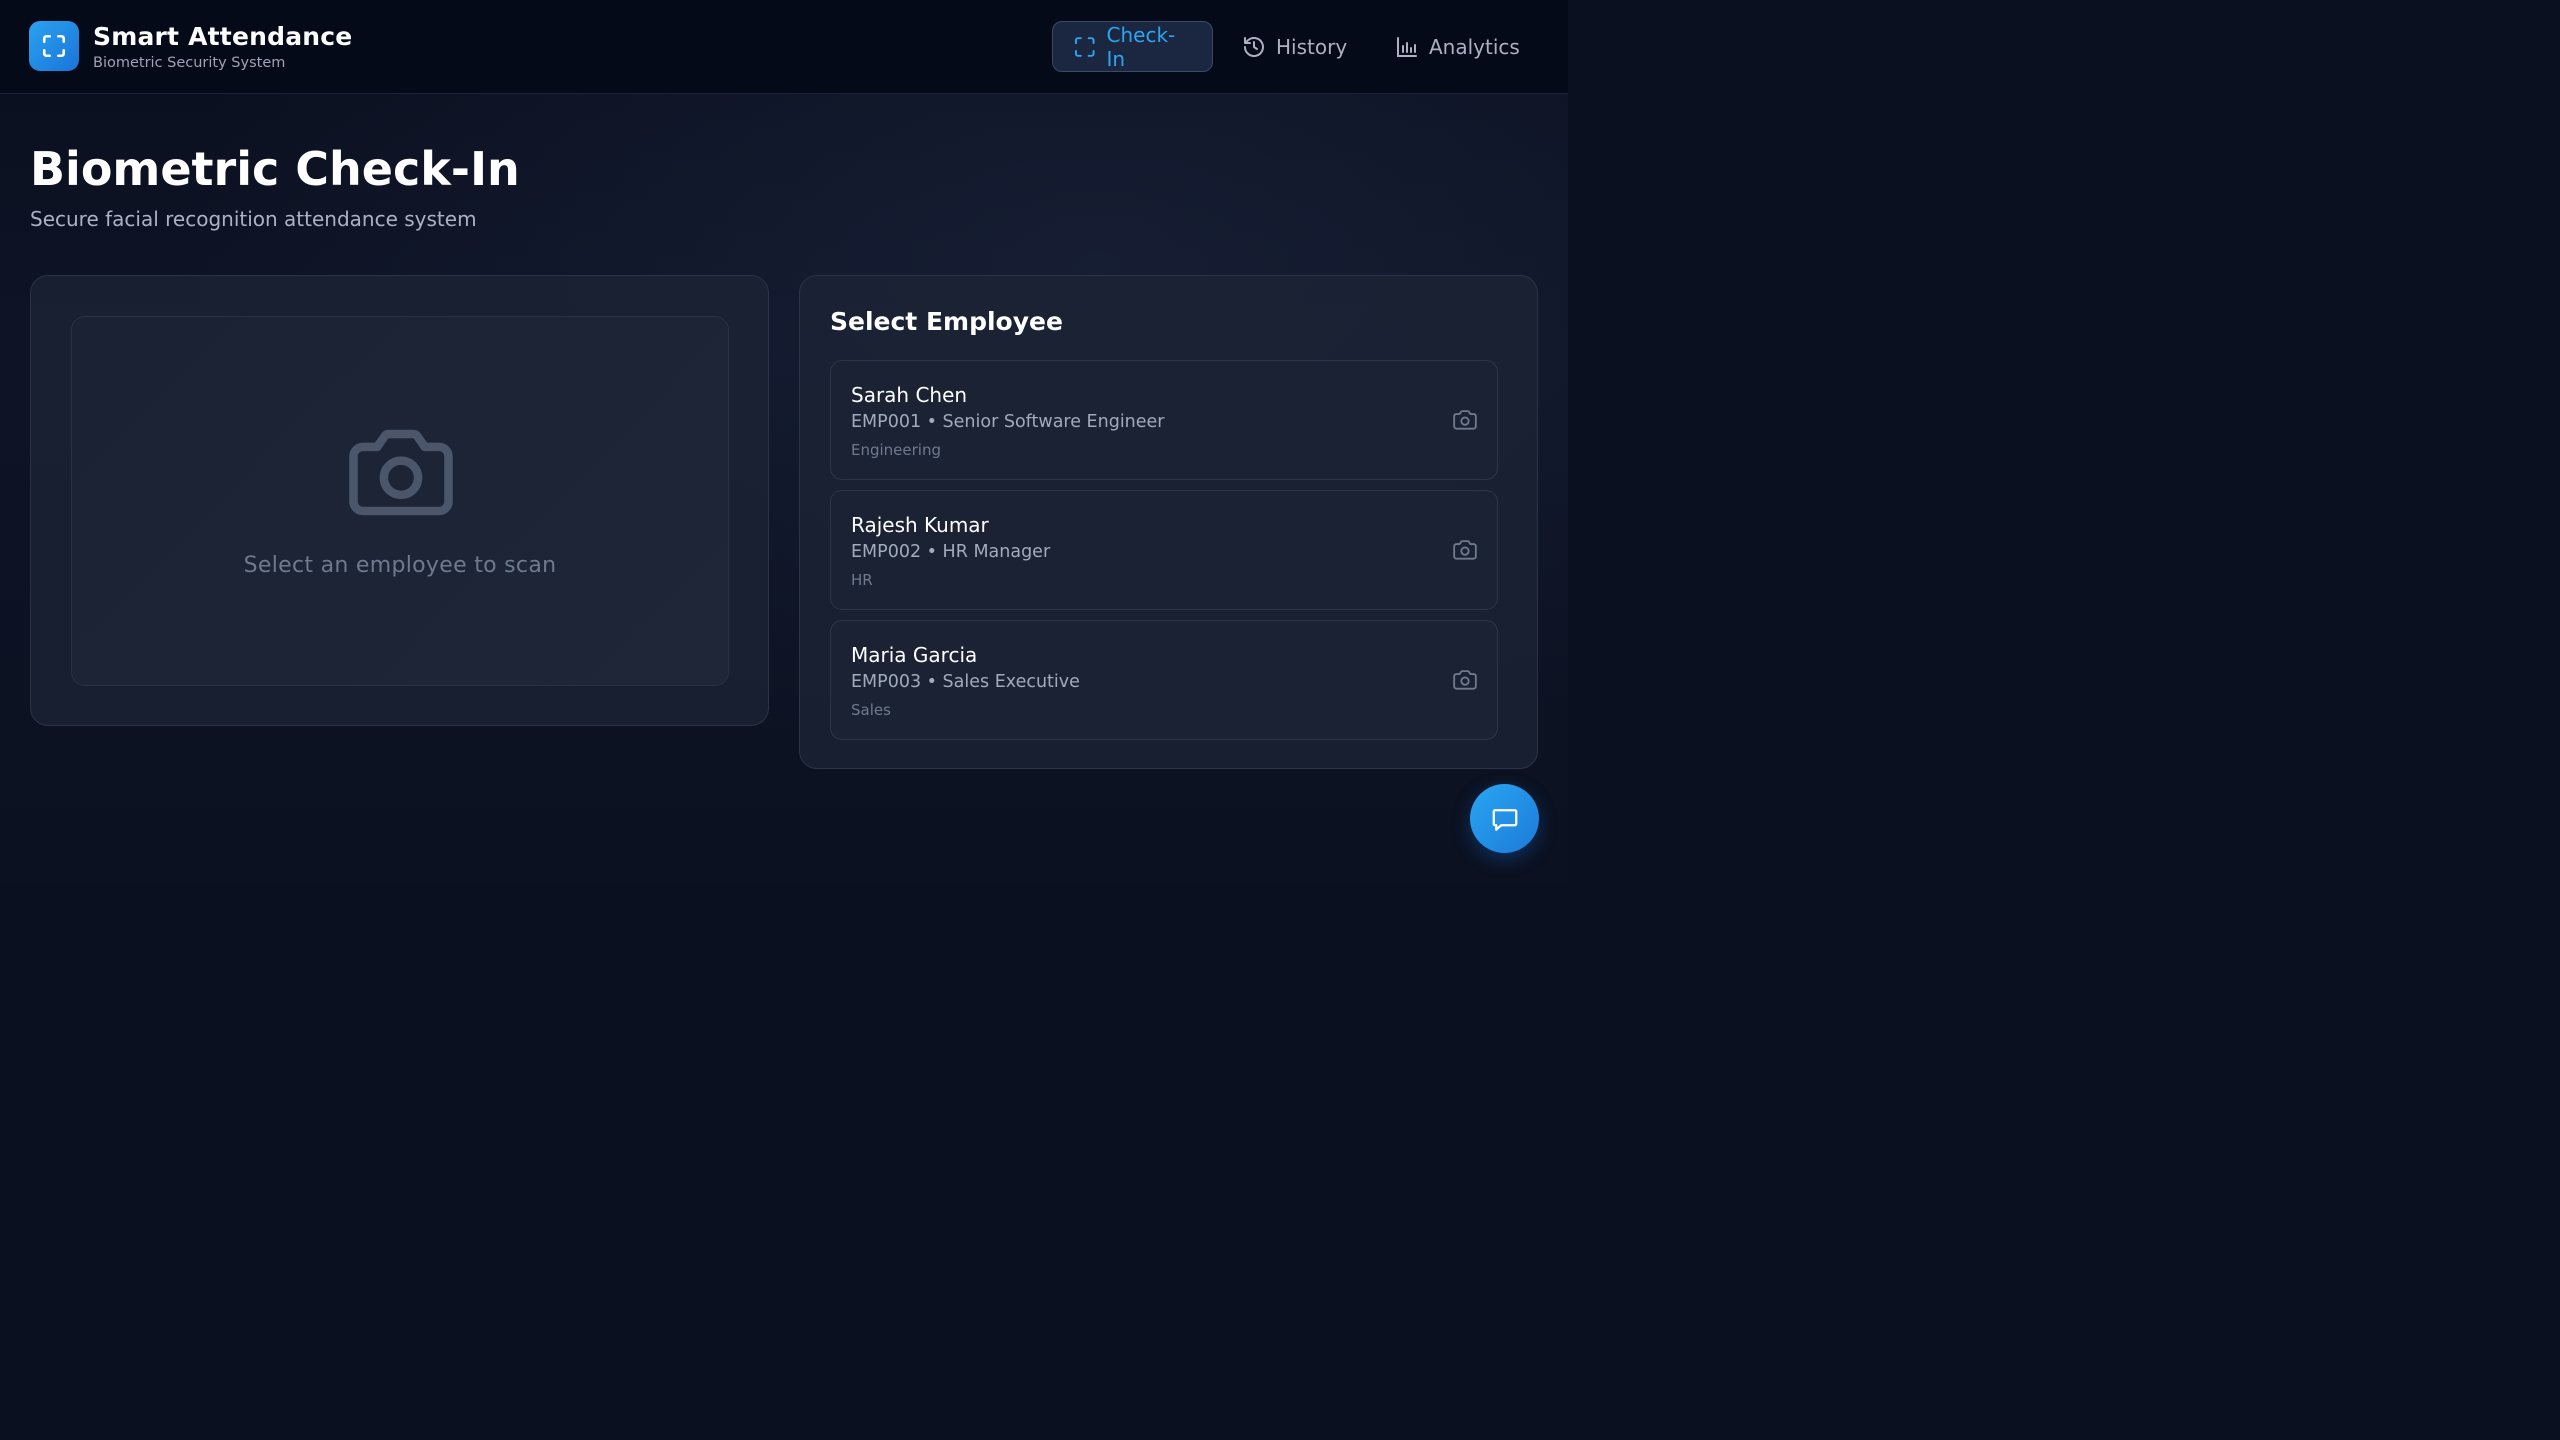  What do you see at coordinates (951, 552) in the screenshot?
I see `employee-id-role: EMP002 • HR Manager` at bounding box center [951, 552].